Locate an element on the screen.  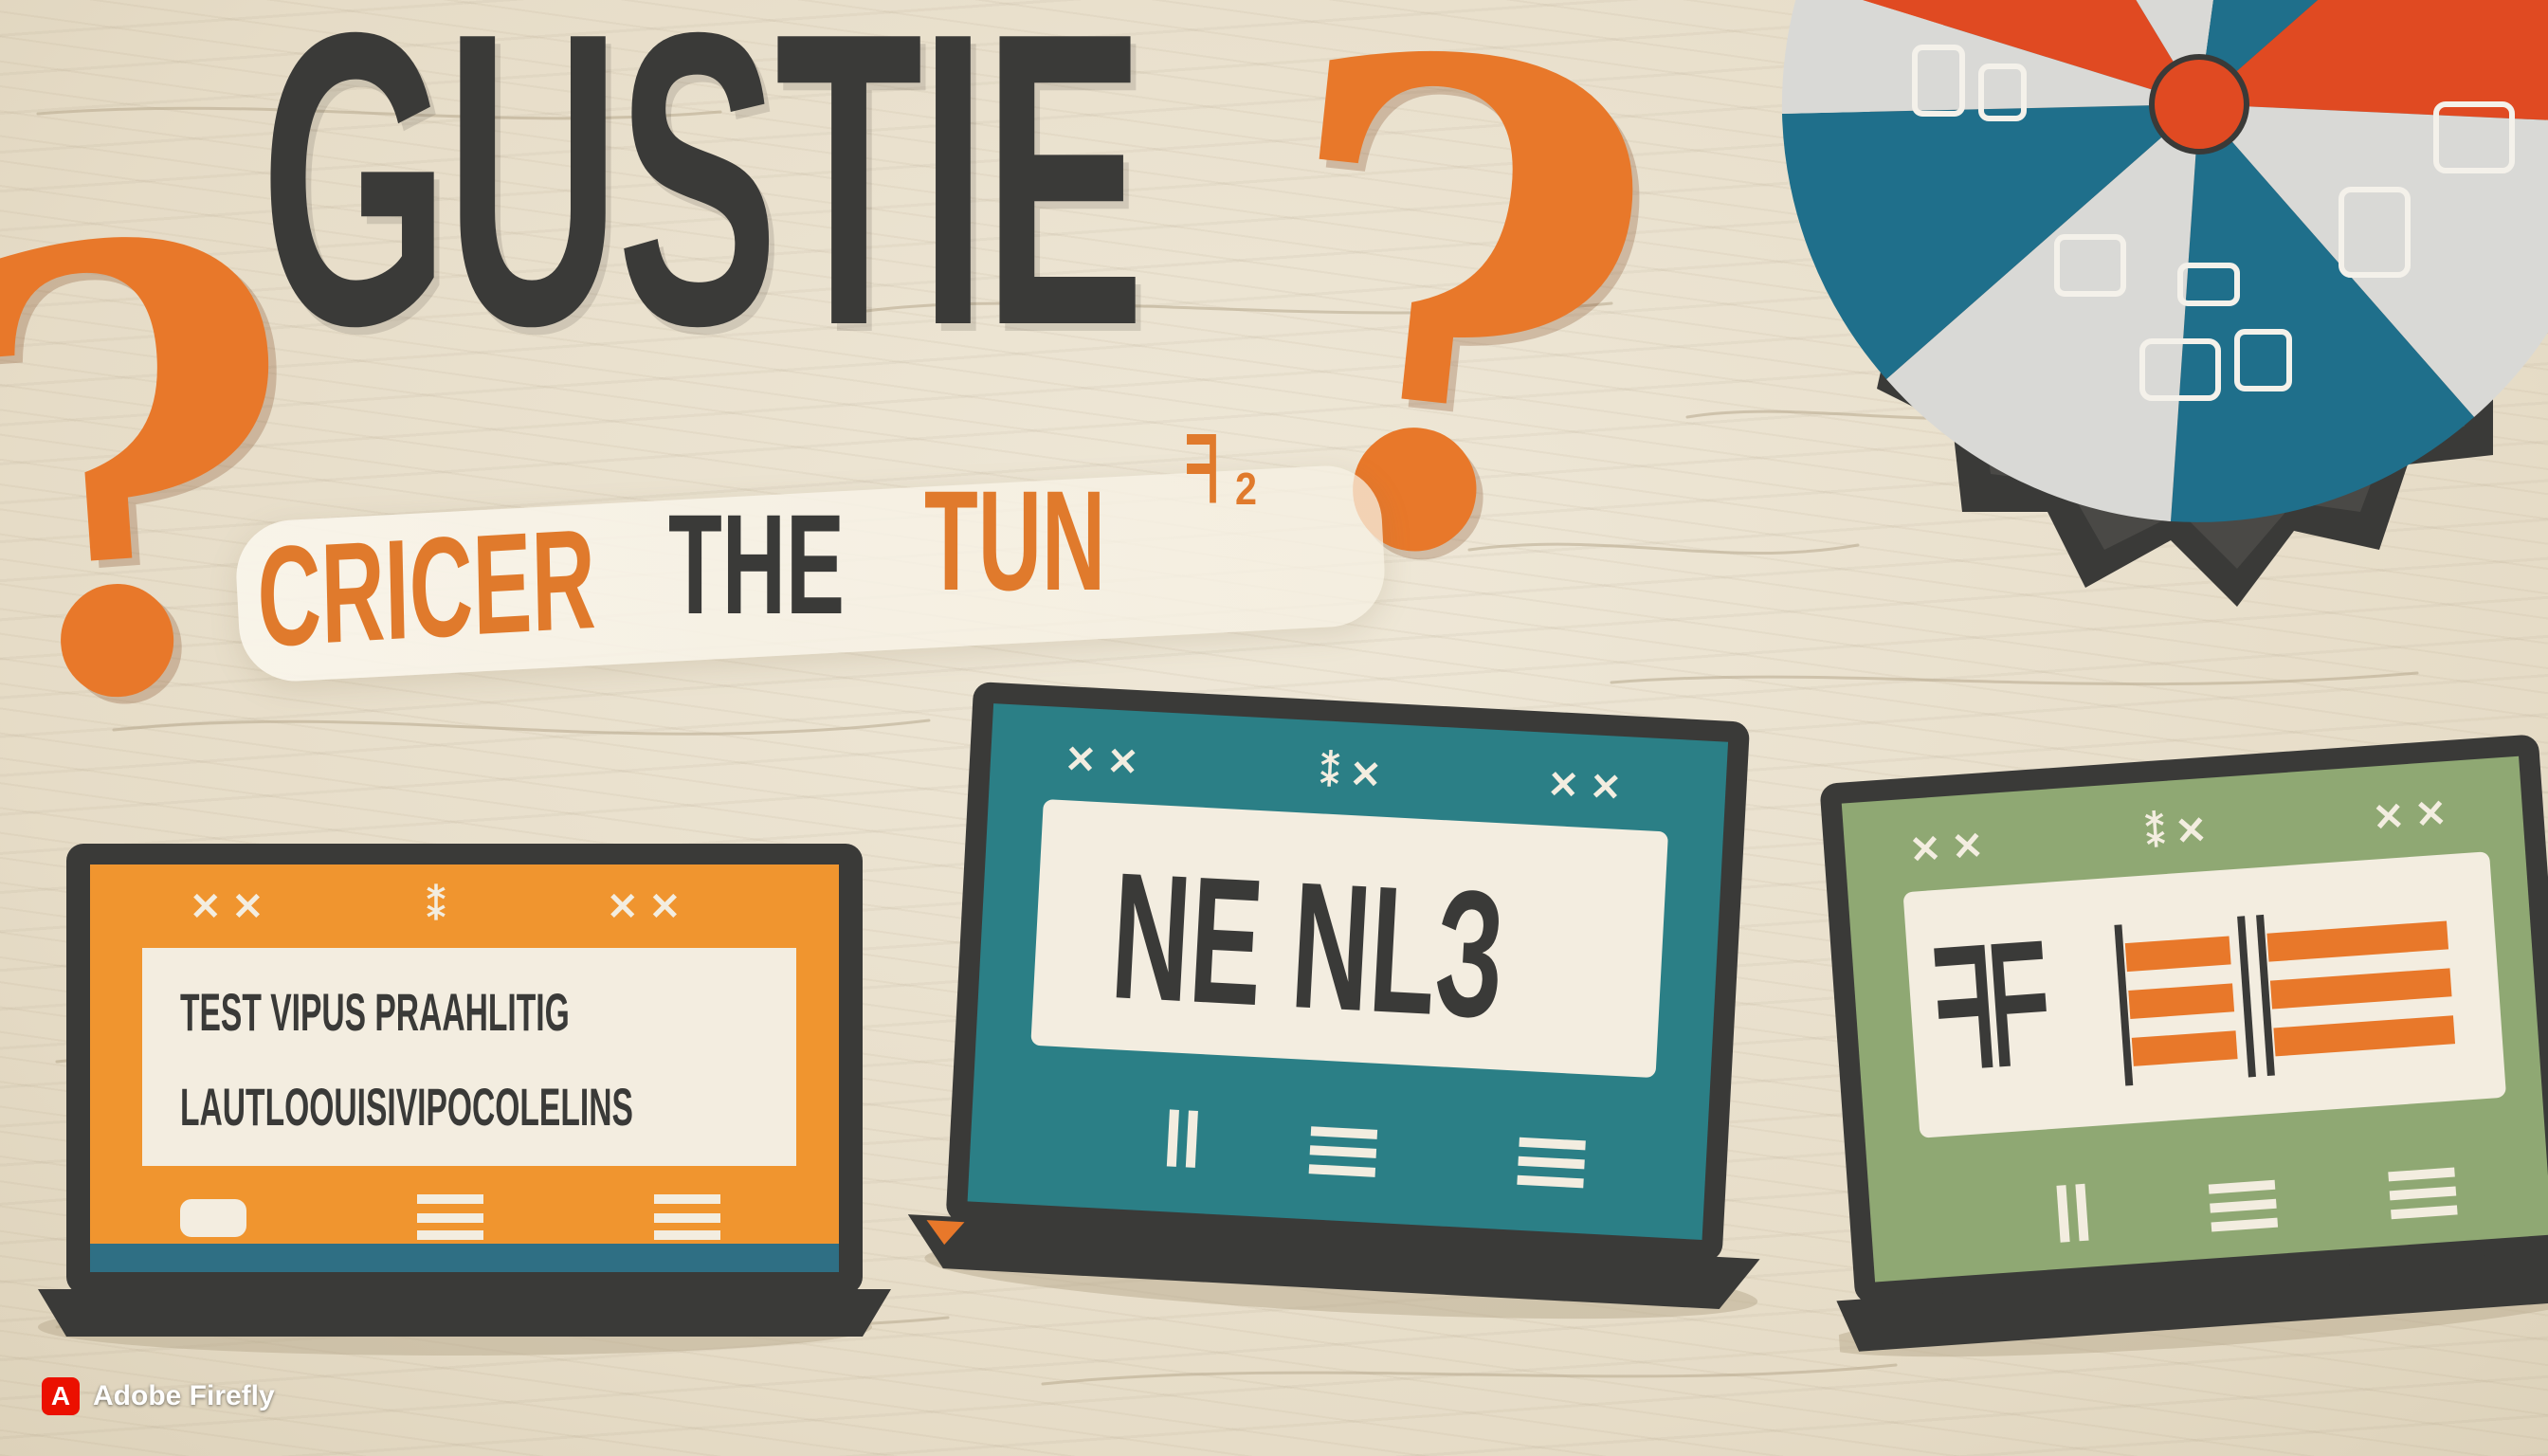
subtitle-glyph: ᖷ ₂ is located at coordinates (1222, 471).